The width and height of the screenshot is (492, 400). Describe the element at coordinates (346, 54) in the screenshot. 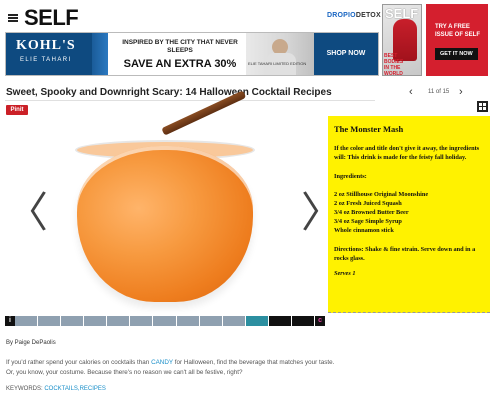

I see `shop-now-button: SHOP NOW` at that location.